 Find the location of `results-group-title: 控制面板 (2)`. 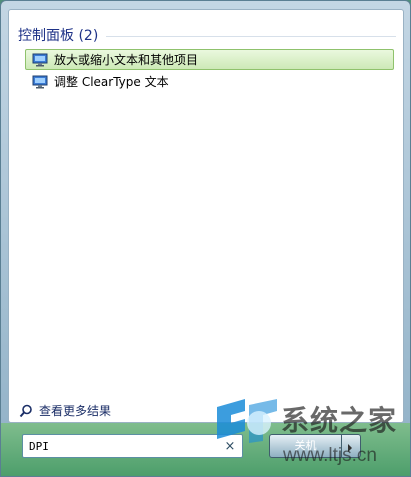

results-group-title: 控制面板 (2) is located at coordinates (62, 35).